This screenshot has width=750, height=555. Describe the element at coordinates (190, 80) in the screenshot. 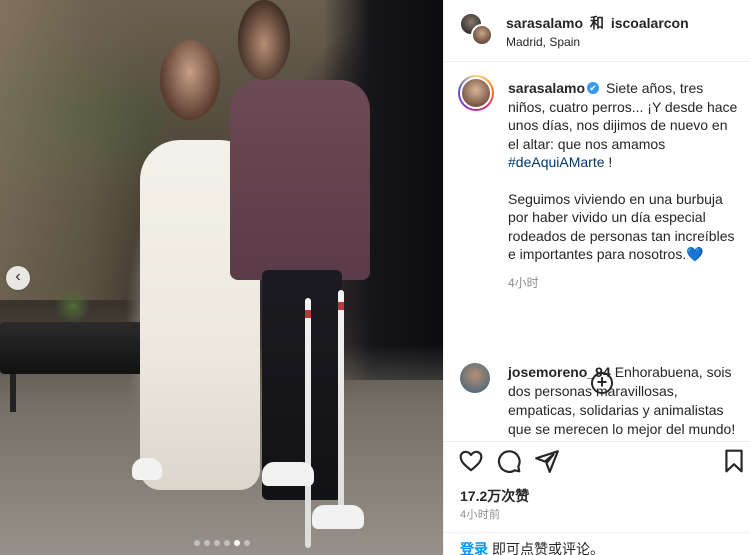

I see `bride-figure` at that location.